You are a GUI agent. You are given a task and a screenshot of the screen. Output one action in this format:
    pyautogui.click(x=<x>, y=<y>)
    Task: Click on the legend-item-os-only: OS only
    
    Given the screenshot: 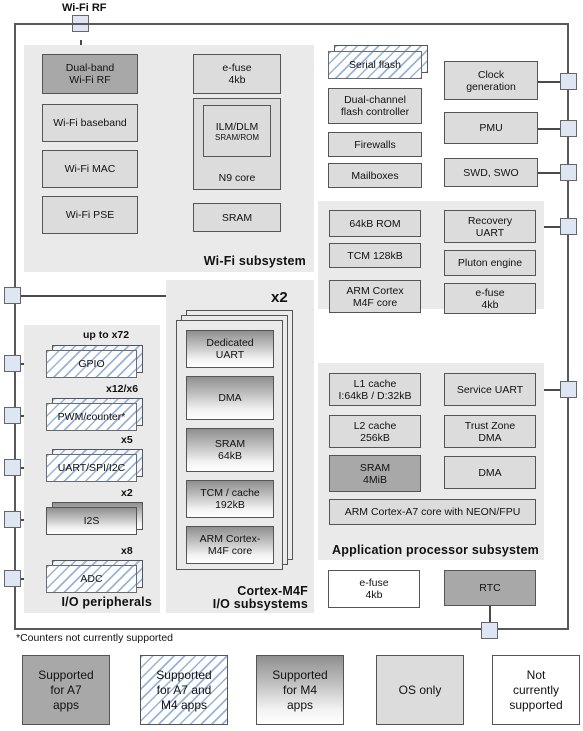 What is the action you would take?
    pyautogui.click(x=420, y=690)
    